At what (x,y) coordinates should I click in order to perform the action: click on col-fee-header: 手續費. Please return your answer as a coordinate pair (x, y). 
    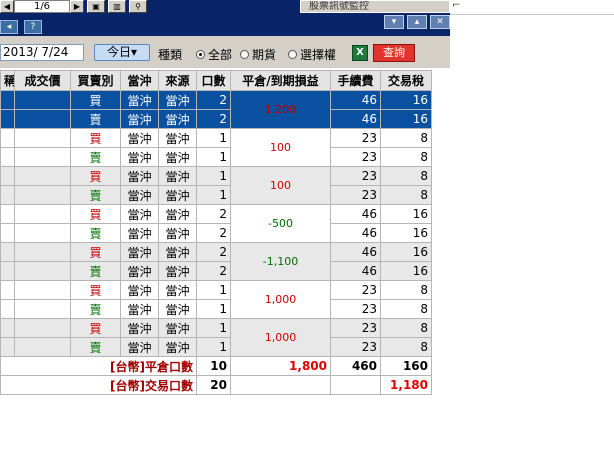
    Looking at the image, I should click on (355, 80).